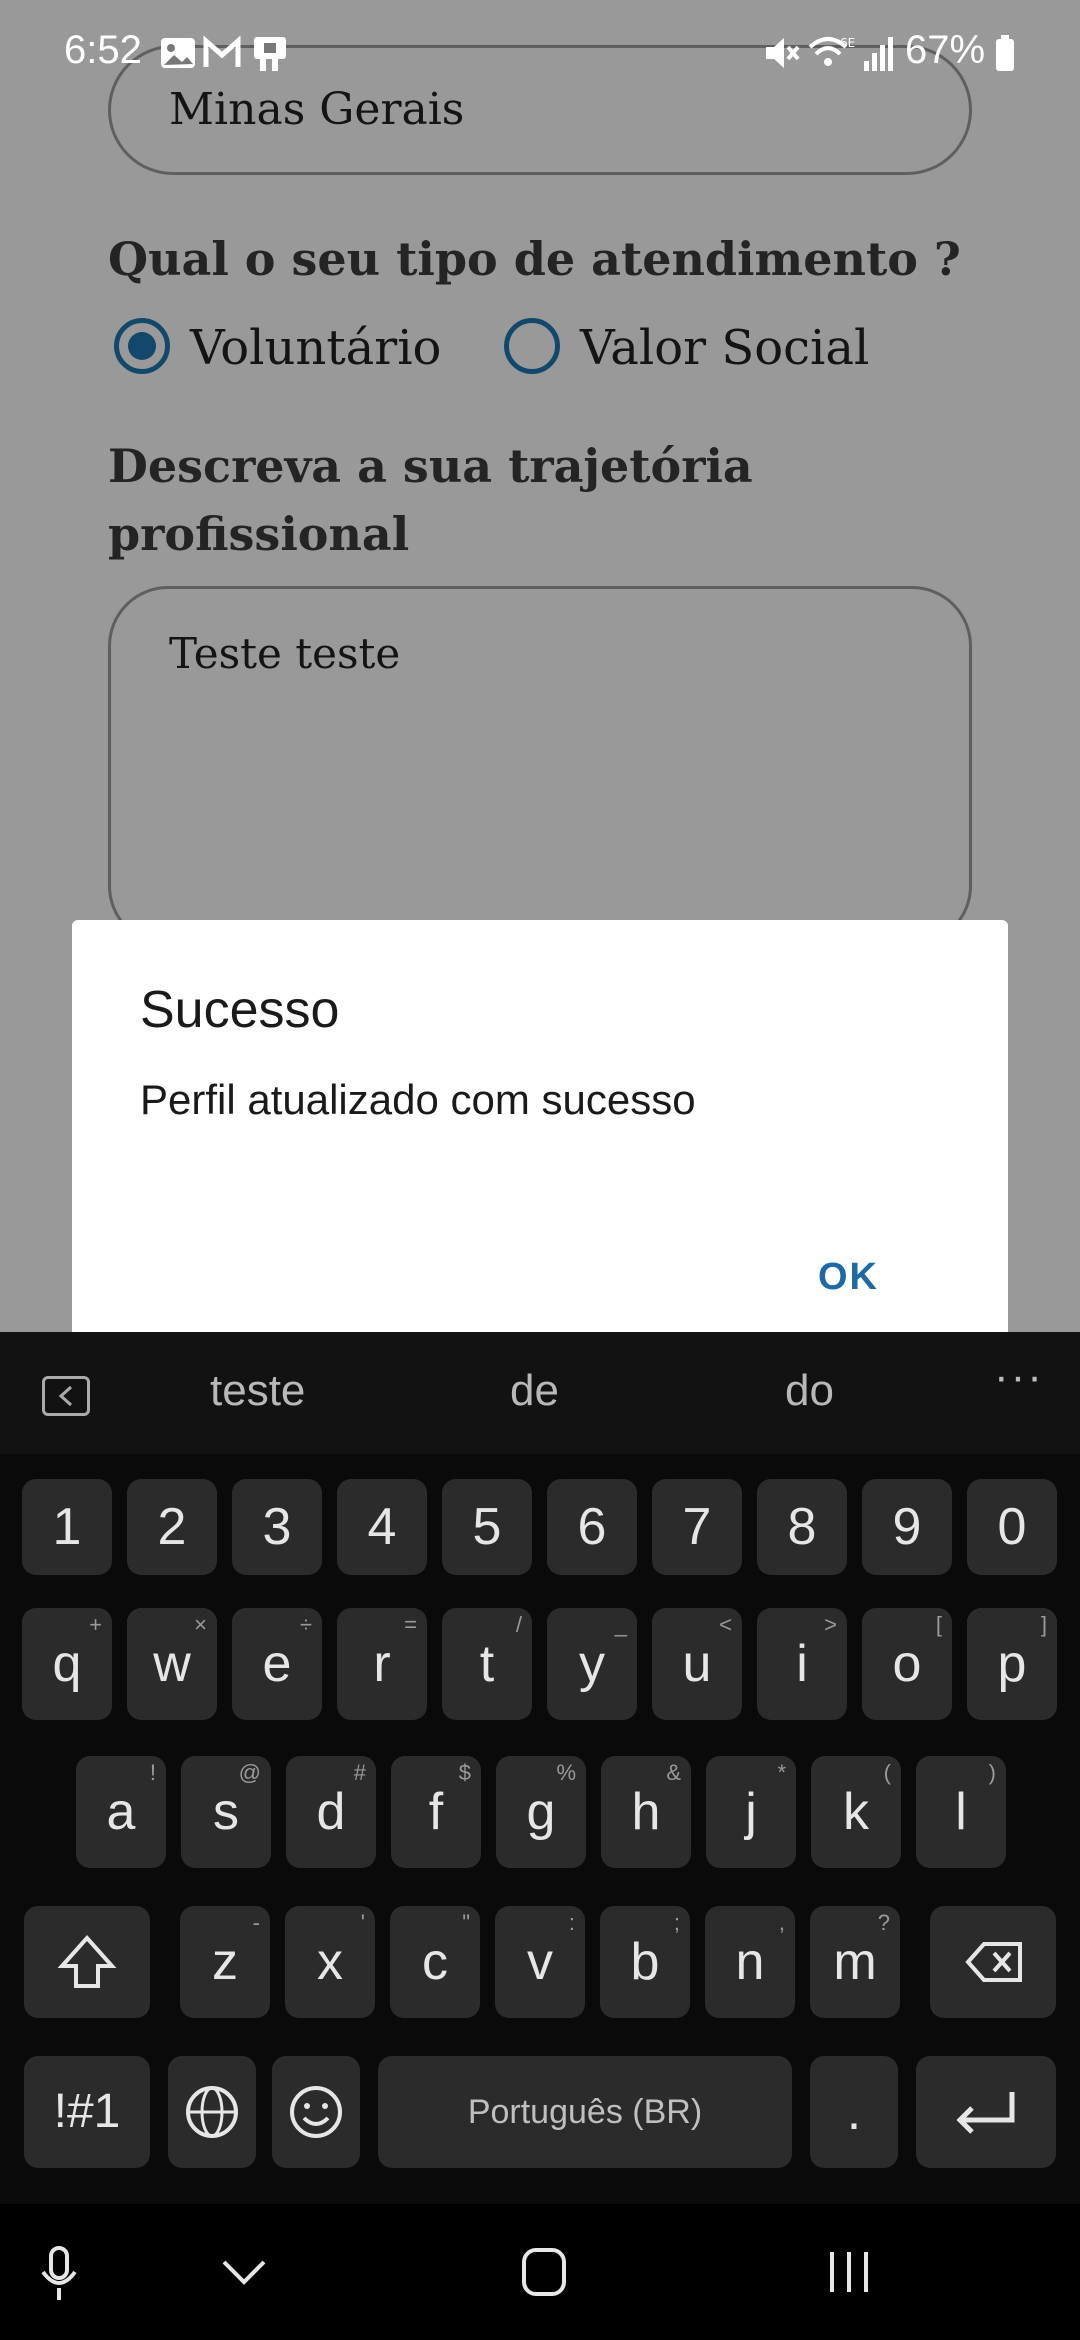 Image resolution: width=1080 pixels, height=2340 pixels. I want to click on key-u-label: u, so click(697, 1664).